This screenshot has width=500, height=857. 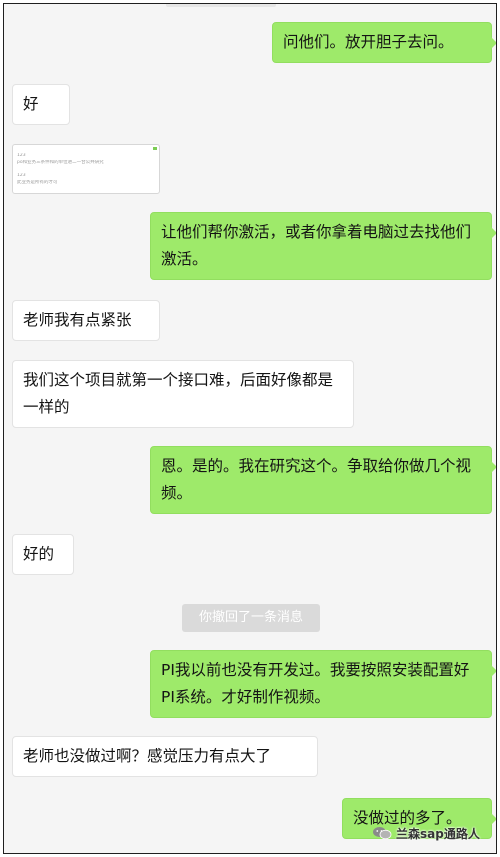 I want to click on message-incoming-2: 老师我有点紧张, so click(x=86, y=320).